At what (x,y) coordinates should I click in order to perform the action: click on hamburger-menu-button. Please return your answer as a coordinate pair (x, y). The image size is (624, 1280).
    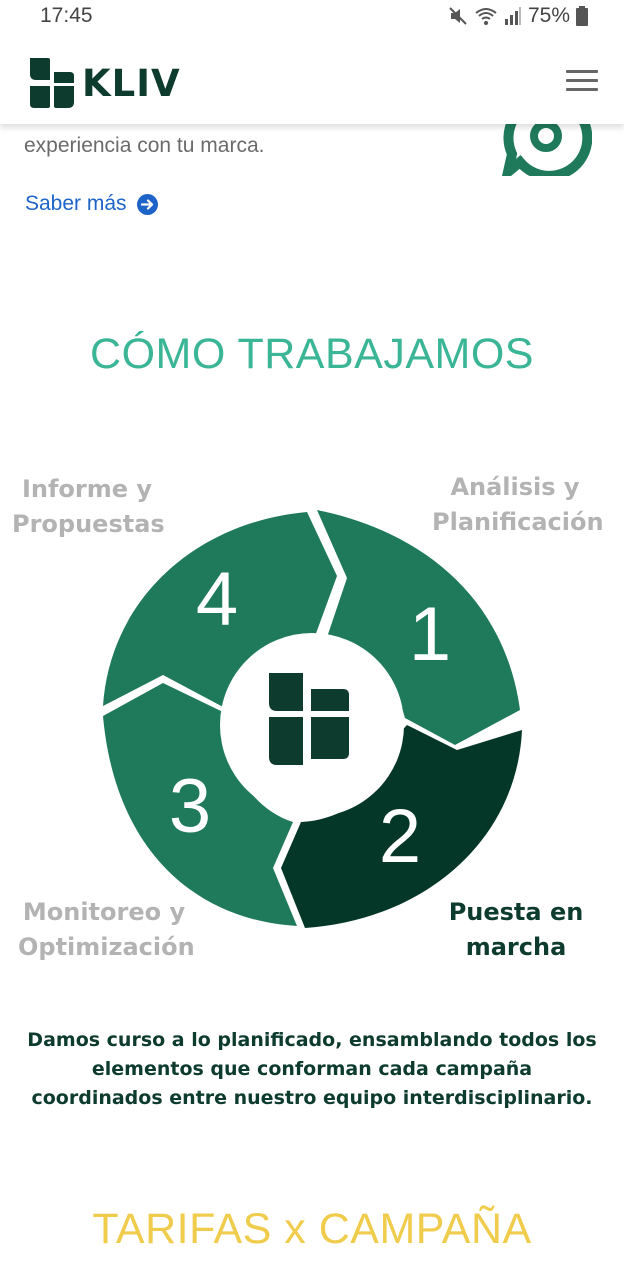
    Looking at the image, I should click on (582, 82).